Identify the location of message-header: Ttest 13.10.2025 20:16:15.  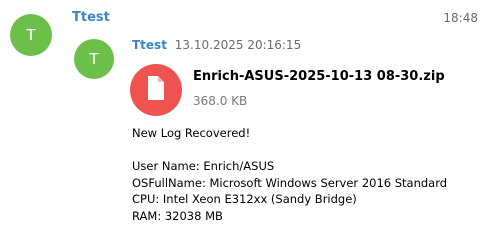
(216, 45).